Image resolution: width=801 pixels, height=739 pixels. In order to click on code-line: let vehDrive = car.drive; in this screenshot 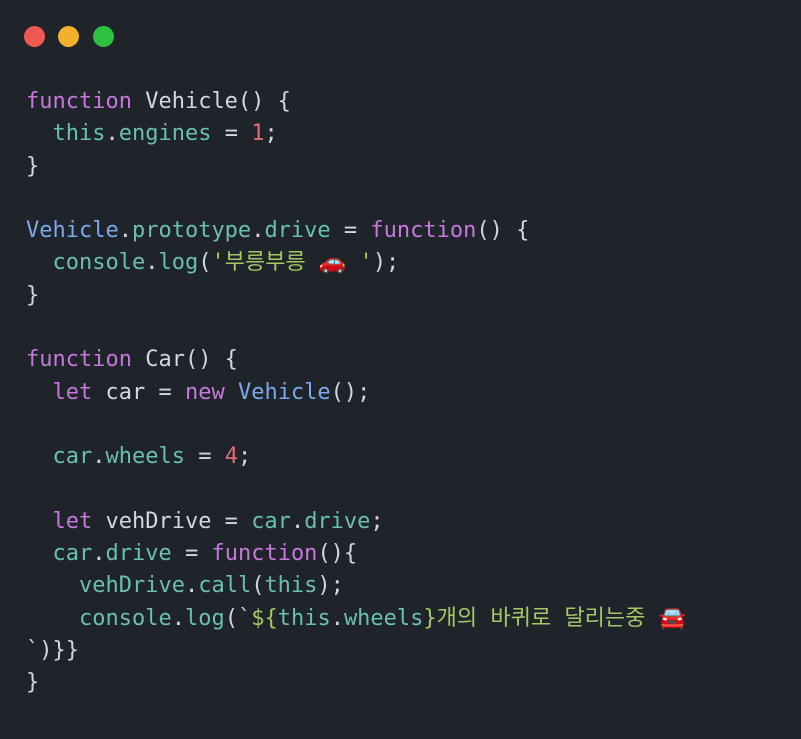, I will do `click(356, 522)`.